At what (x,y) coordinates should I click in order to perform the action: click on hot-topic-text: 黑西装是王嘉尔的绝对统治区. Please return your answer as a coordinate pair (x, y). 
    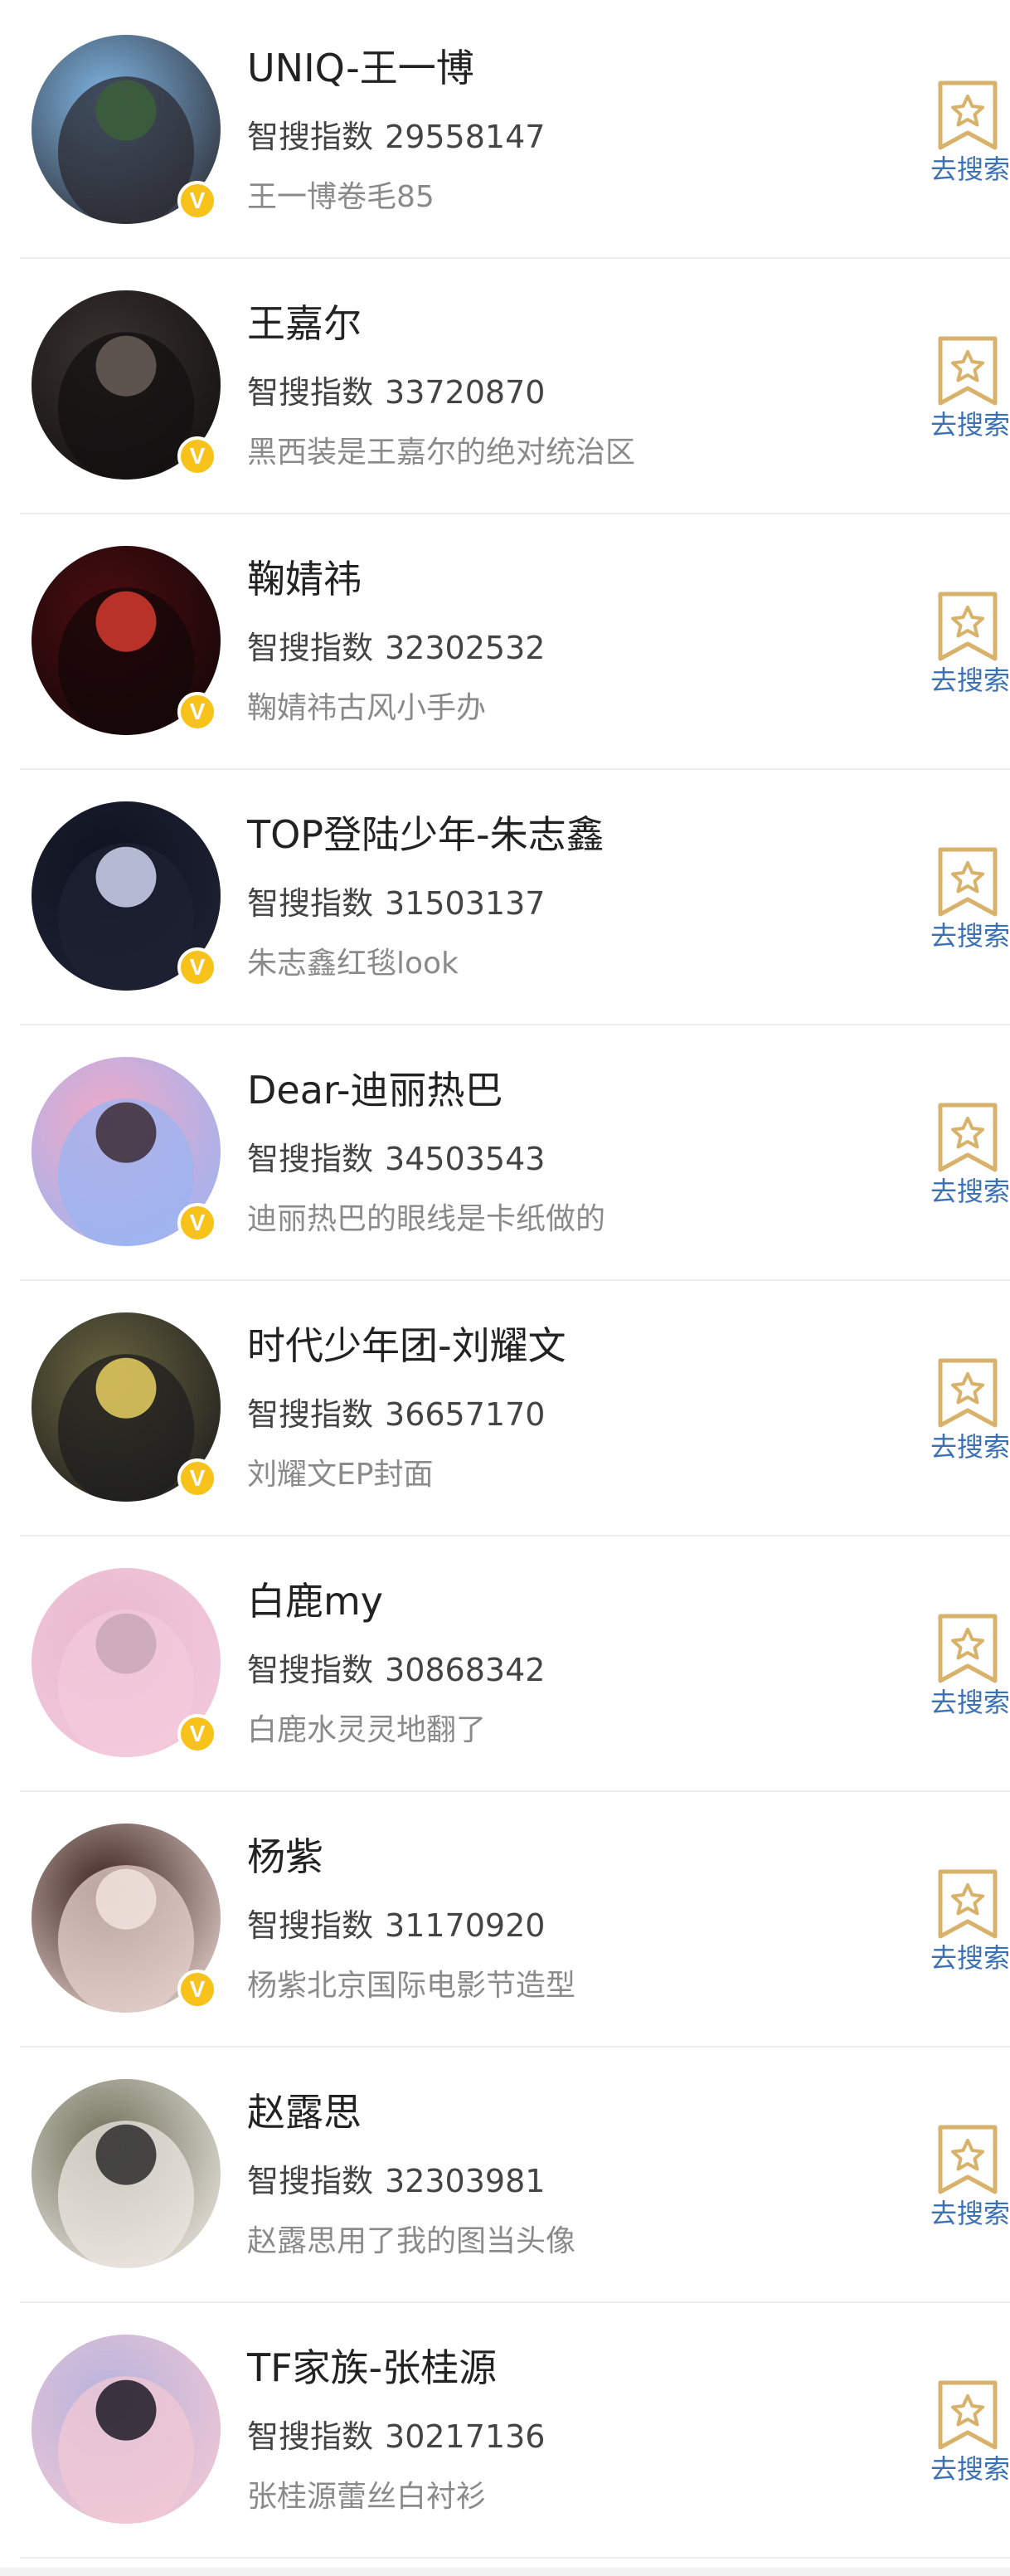
    Looking at the image, I should click on (441, 453).